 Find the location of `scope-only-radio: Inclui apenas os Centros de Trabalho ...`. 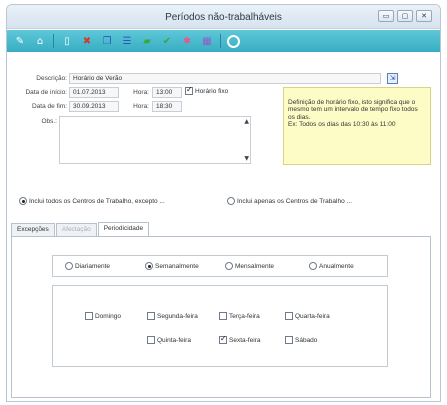

scope-only-radio: Inclui apenas os Centros de Trabalho ... is located at coordinates (289, 201).